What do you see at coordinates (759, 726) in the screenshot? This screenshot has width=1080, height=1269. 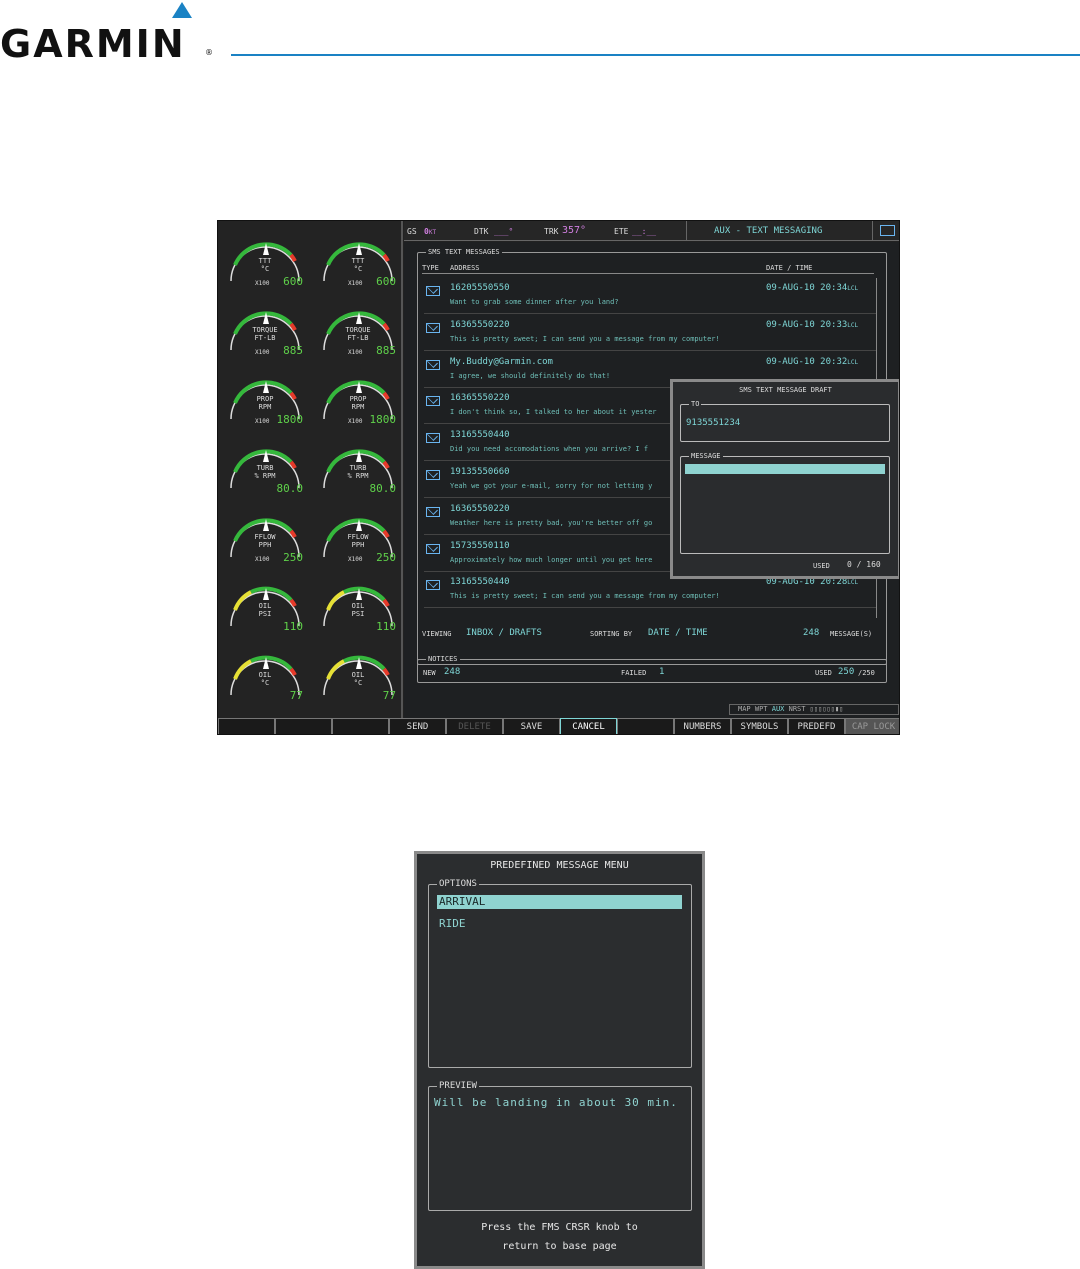 I see `softkey-symbols: SYMBOLS` at bounding box center [759, 726].